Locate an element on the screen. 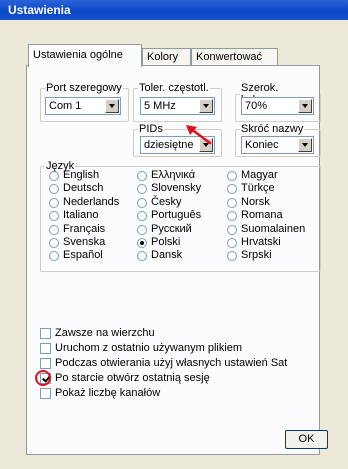 The image size is (348, 469). tab-colors: Kolory is located at coordinates (166, 57).